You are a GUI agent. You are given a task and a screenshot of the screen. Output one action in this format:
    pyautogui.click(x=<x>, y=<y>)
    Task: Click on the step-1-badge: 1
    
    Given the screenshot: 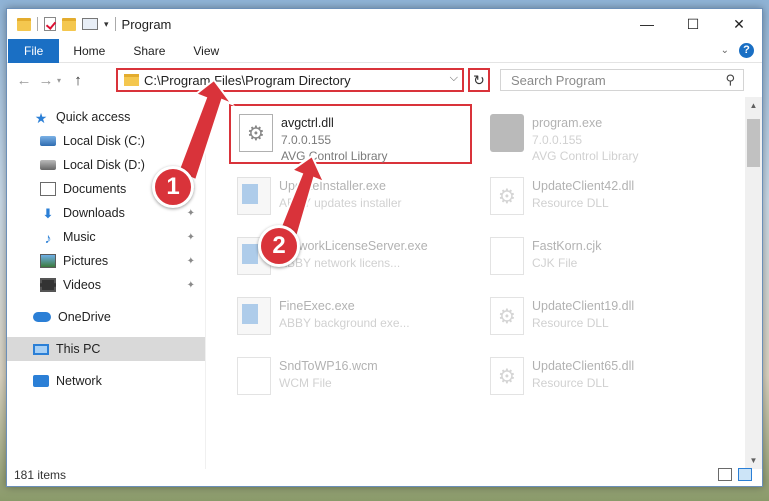 What is the action you would take?
    pyautogui.click(x=173, y=187)
    